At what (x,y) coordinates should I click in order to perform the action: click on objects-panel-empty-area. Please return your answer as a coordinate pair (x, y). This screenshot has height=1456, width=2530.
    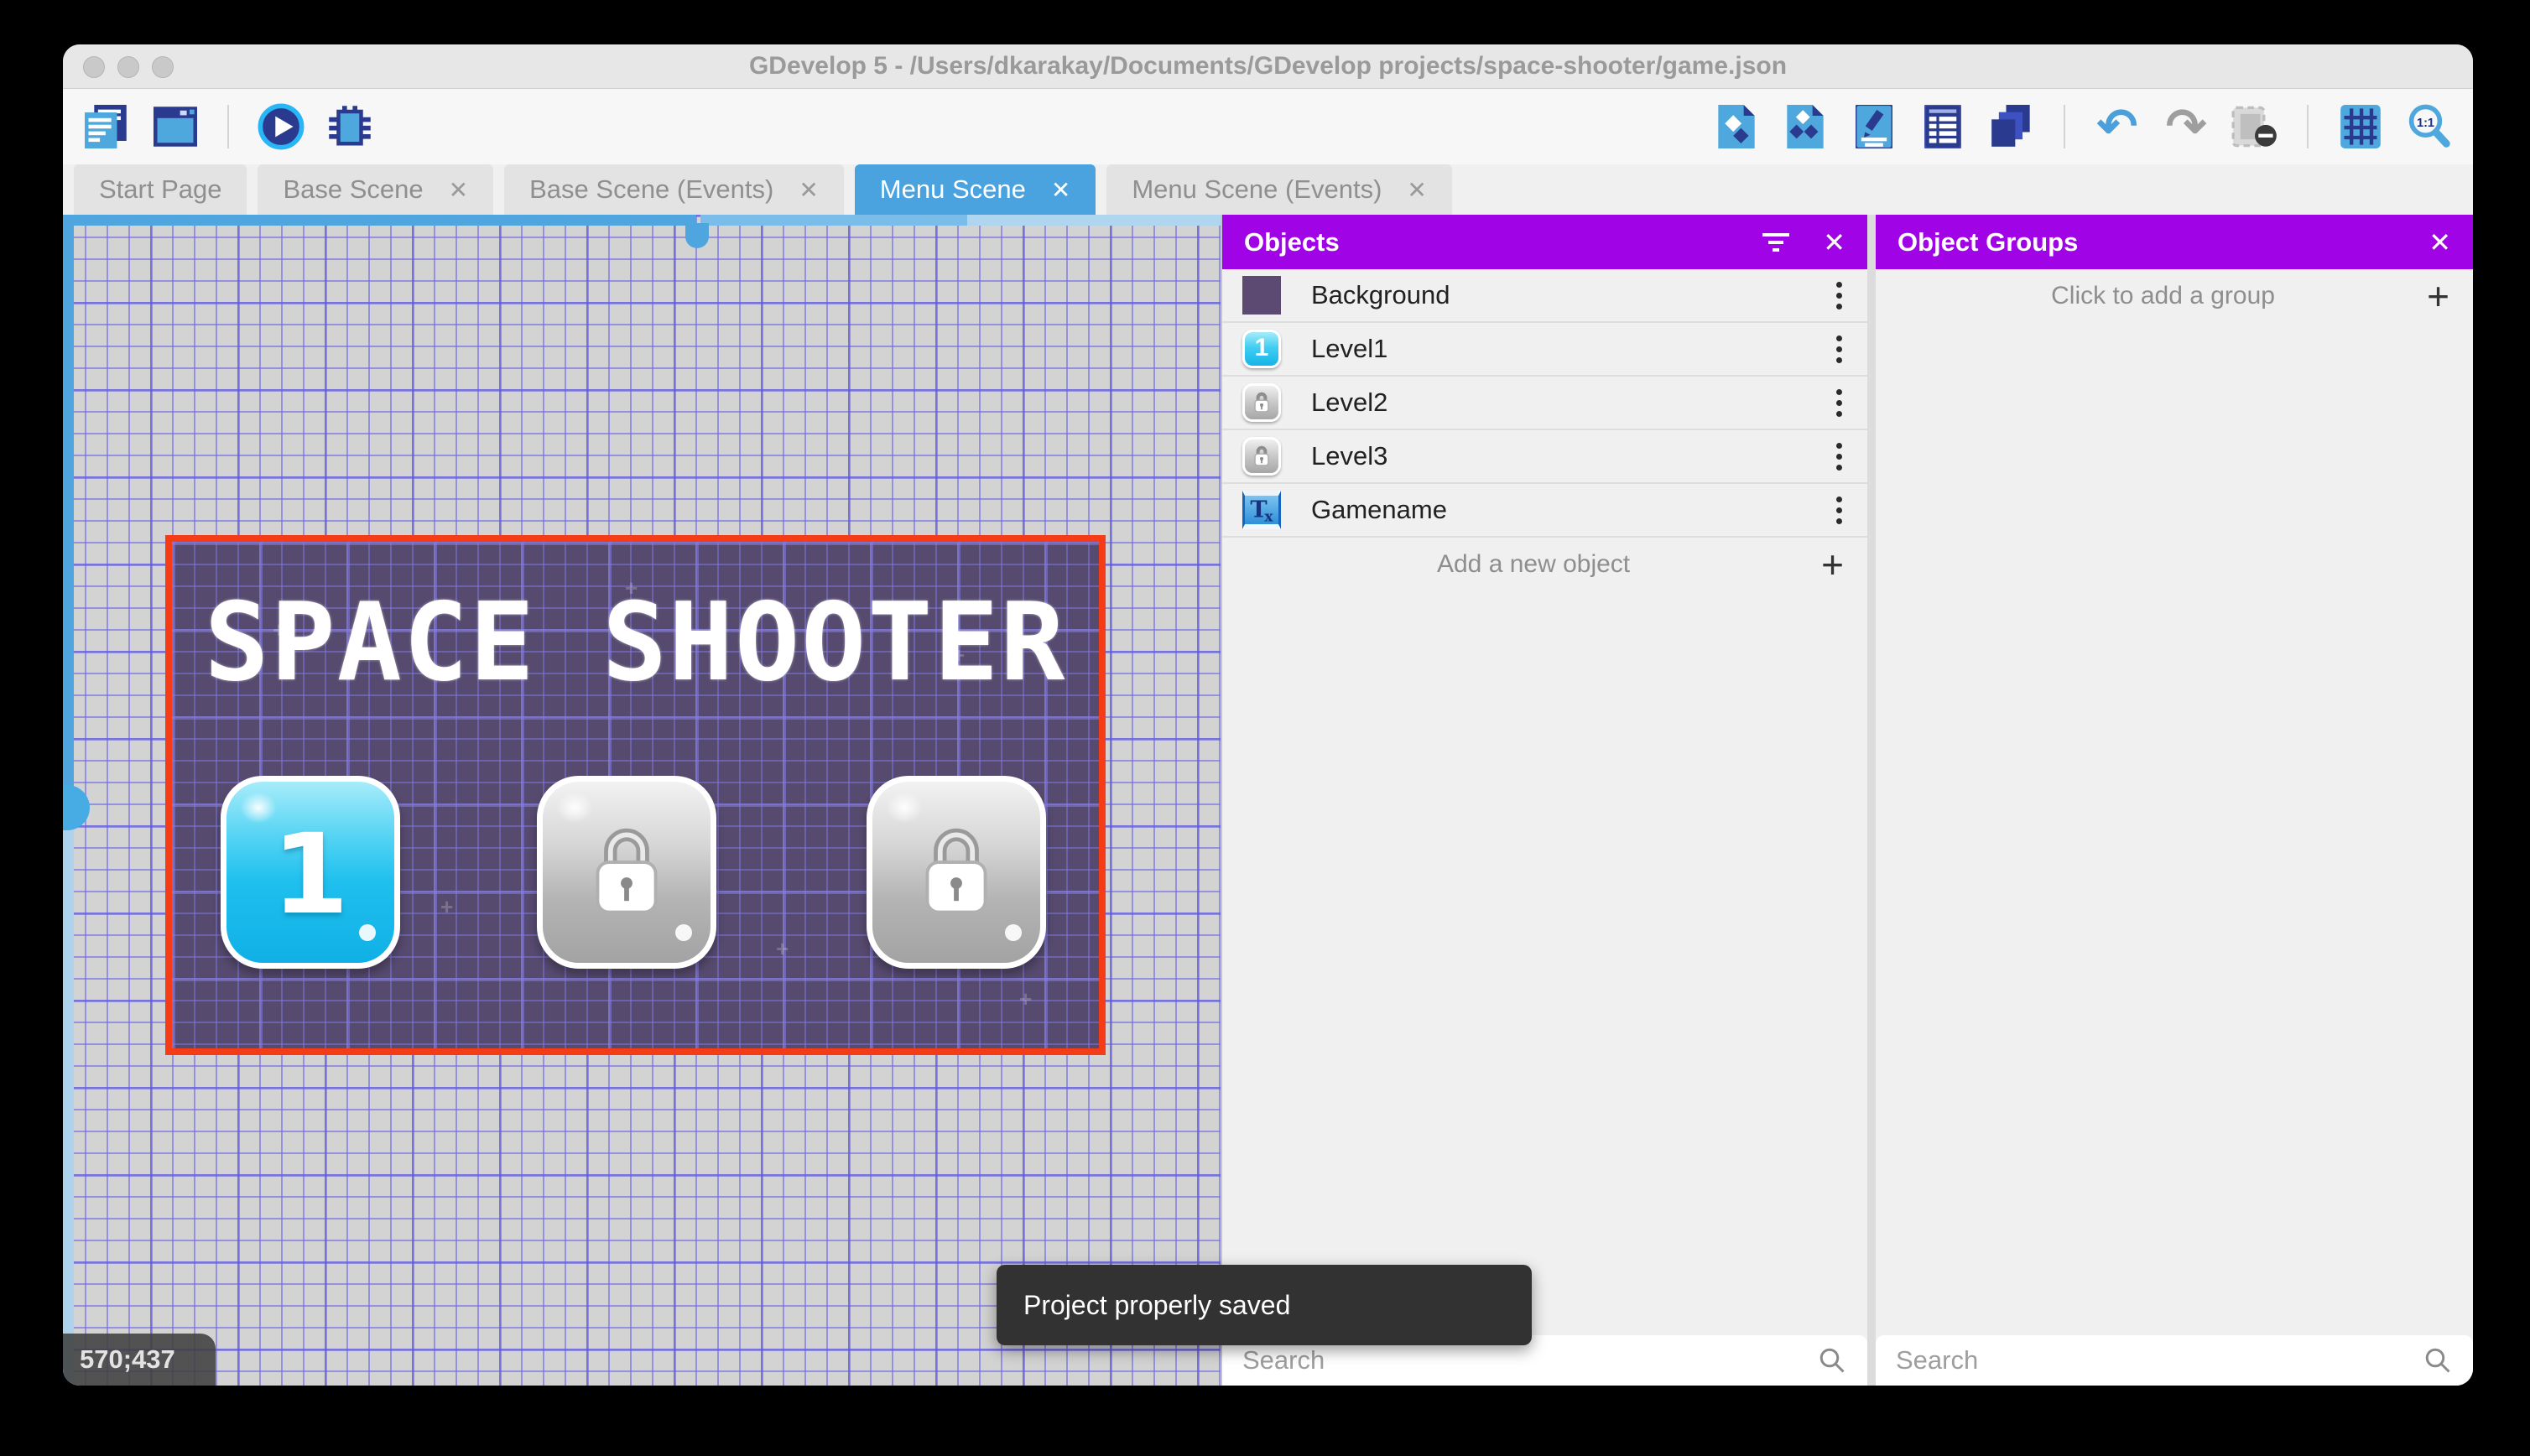
    Looking at the image, I should click on (1544, 963).